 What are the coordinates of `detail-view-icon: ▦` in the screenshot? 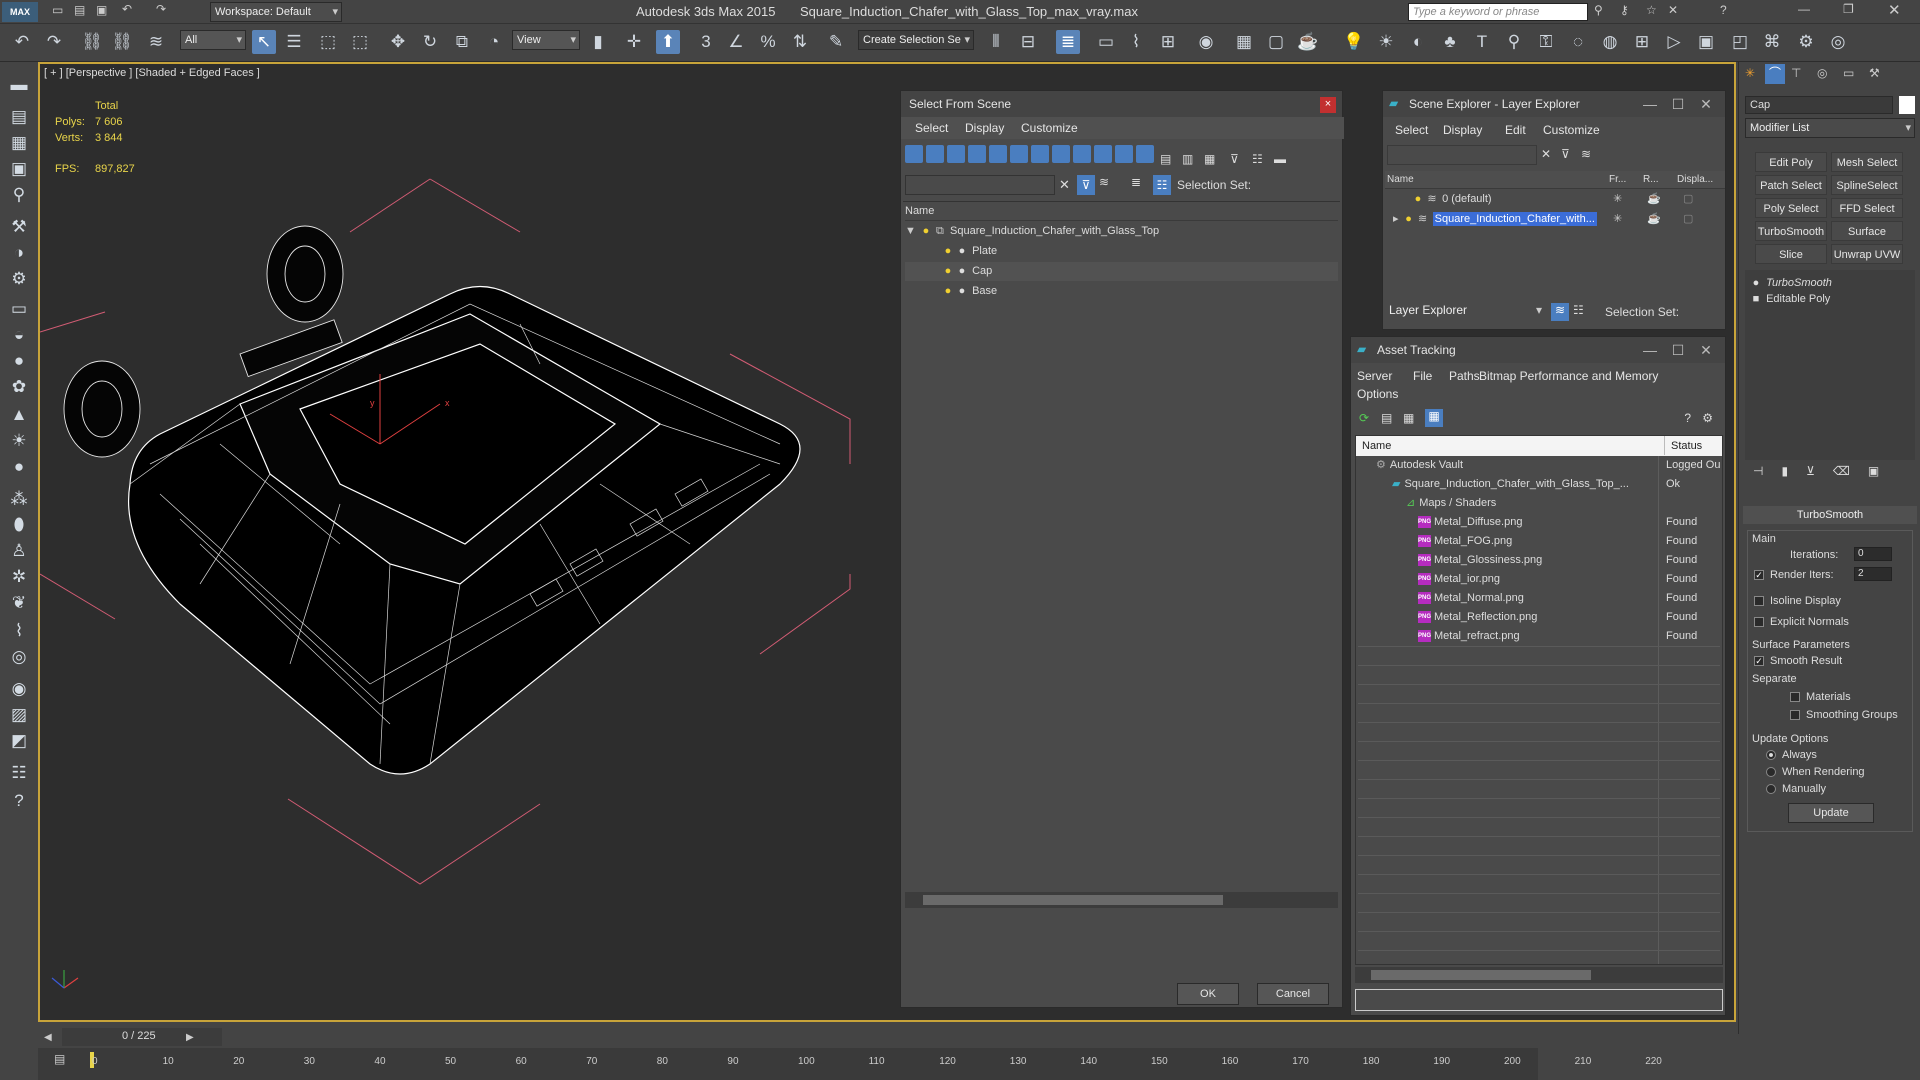 It's located at (1408, 418).